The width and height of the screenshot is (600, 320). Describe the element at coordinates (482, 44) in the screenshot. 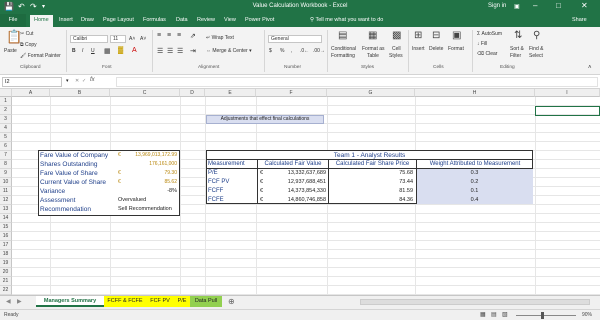

I see `fill-button: ↓ Fill` at that location.